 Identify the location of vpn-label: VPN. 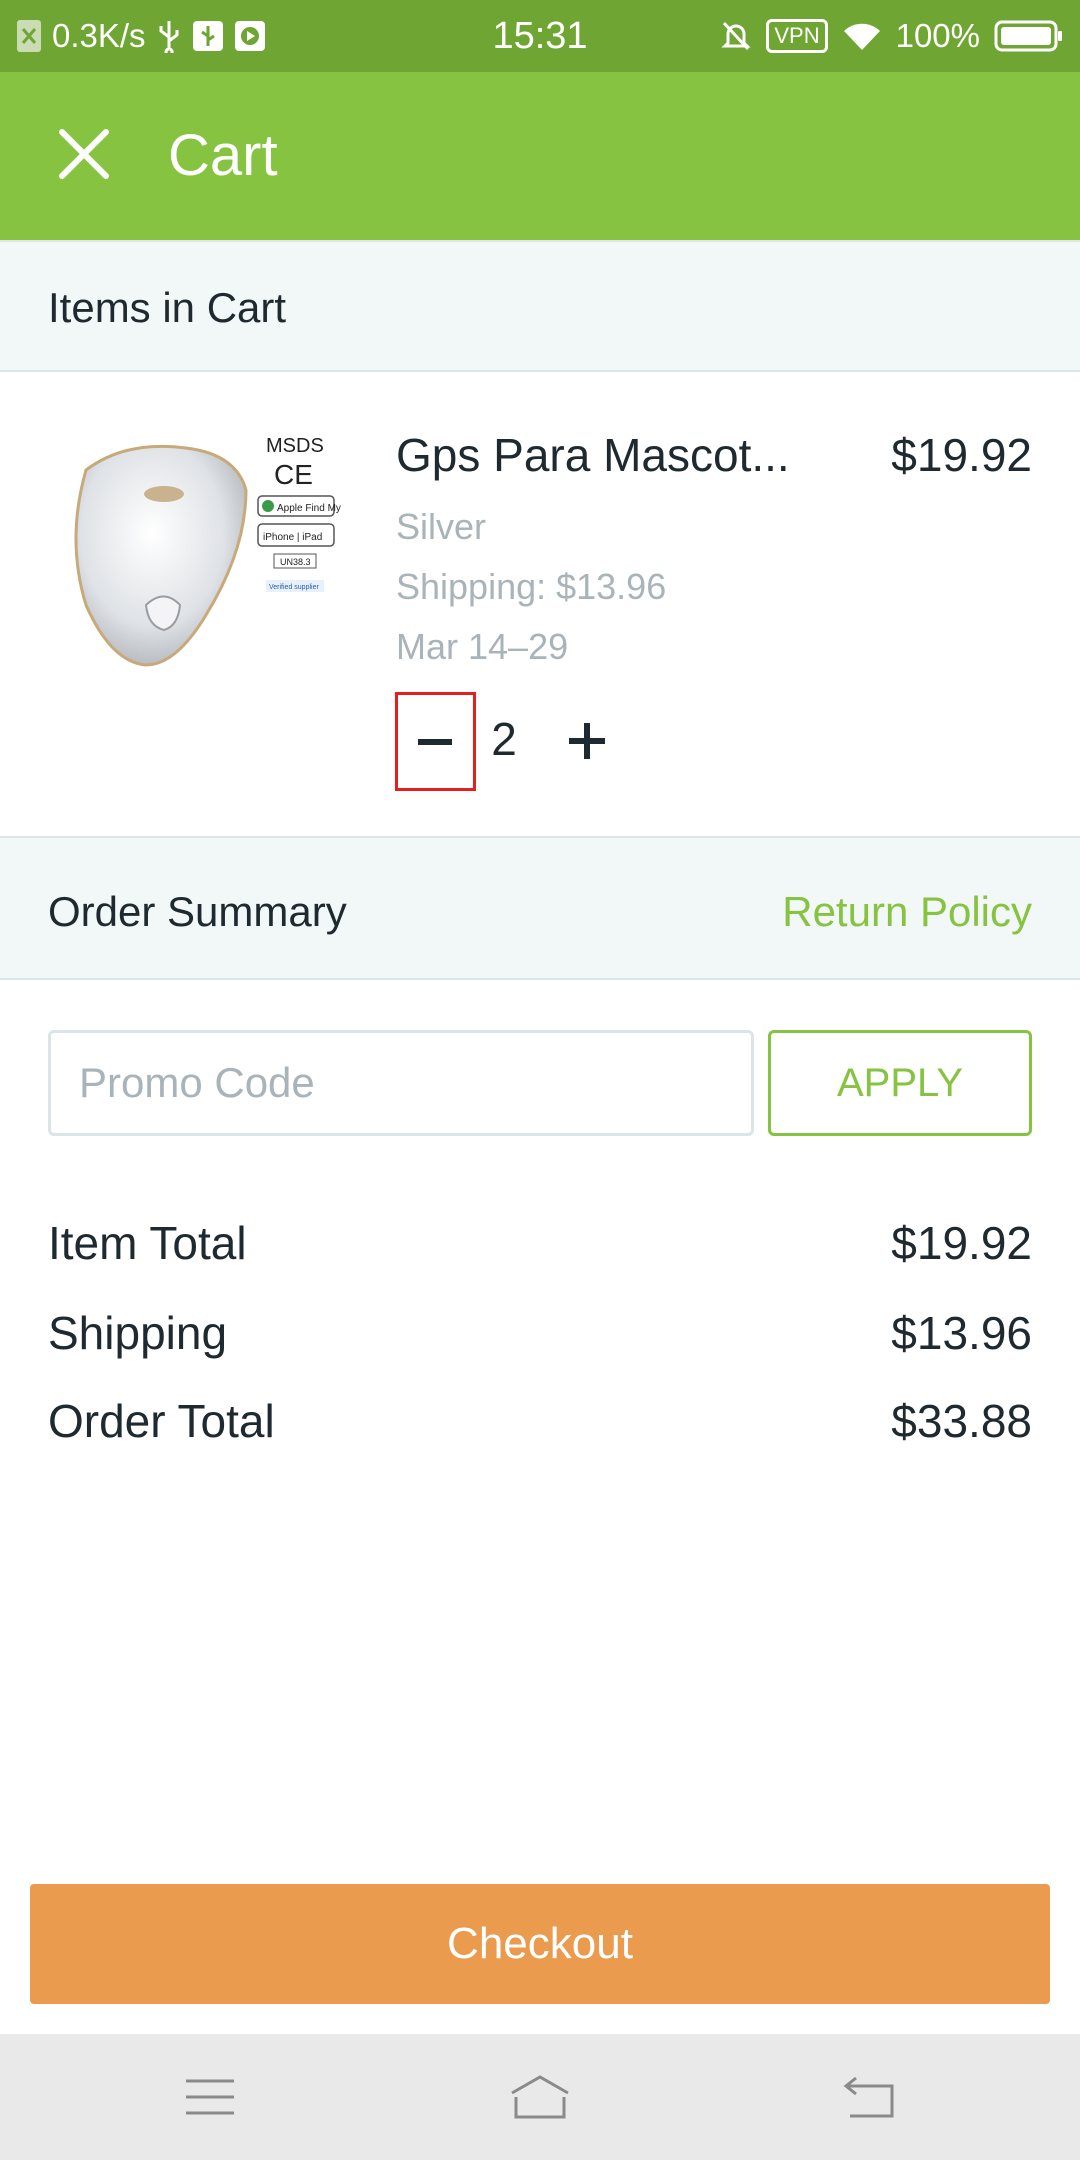
(797, 35).